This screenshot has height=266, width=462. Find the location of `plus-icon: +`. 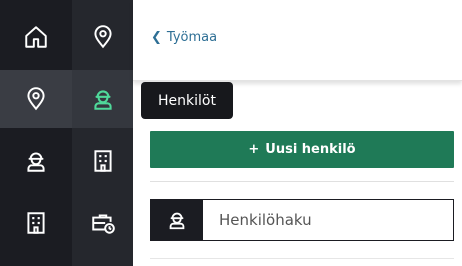

plus-icon: + is located at coordinates (254, 149).